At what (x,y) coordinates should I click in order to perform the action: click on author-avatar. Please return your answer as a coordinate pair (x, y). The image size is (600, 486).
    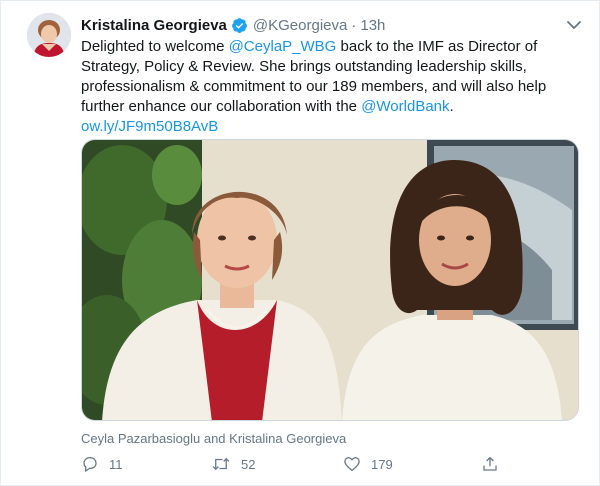
    Looking at the image, I should click on (49, 35).